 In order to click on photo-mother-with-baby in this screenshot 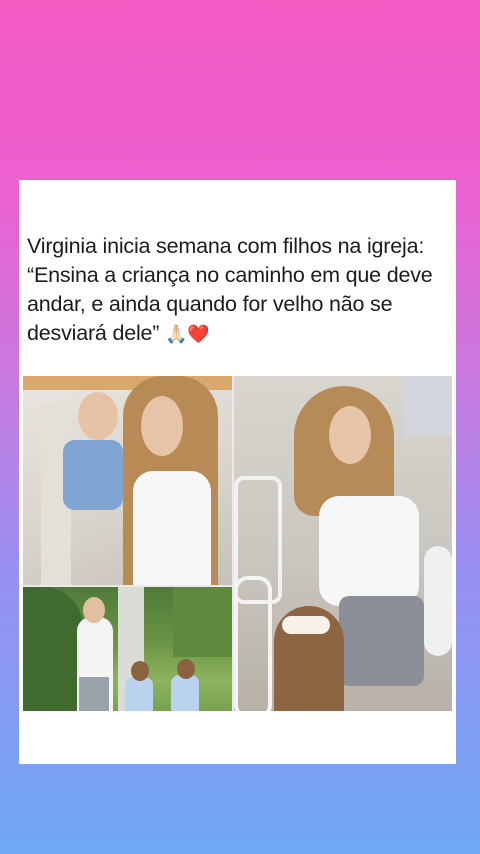, I will do `click(127, 480)`.